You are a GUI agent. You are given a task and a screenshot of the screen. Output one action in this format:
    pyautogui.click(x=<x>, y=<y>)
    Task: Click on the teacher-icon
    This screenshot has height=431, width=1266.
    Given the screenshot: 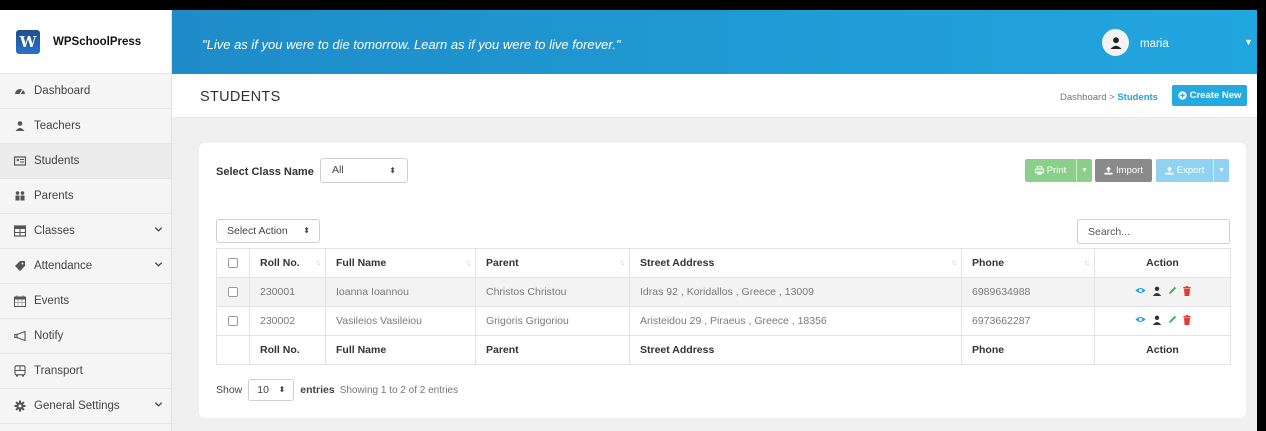 What is the action you would take?
    pyautogui.click(x=20, y=126)
    